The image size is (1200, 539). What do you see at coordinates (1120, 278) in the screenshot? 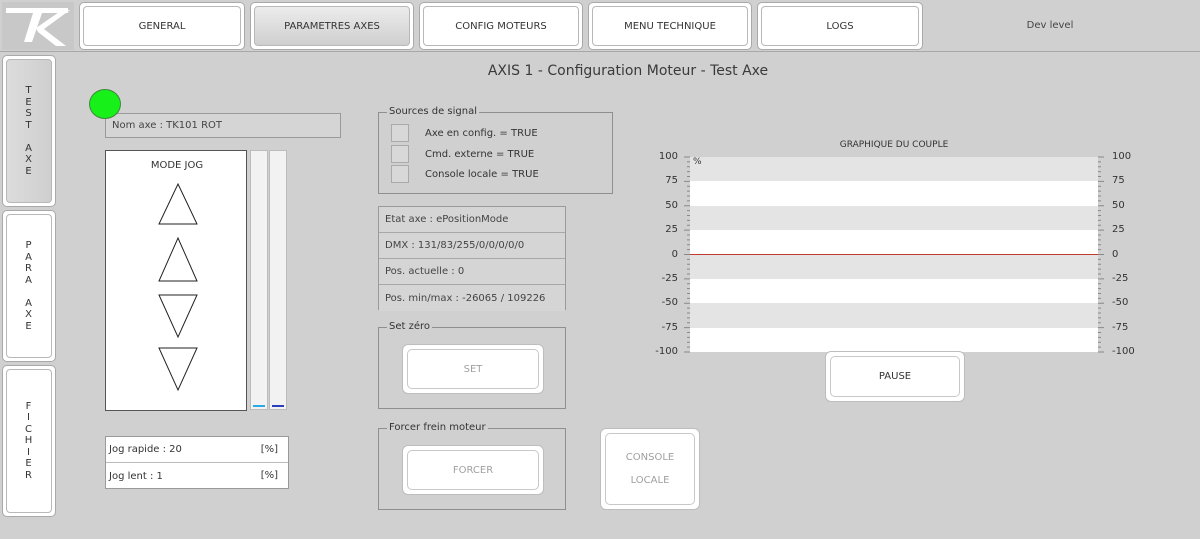
I see `y-tick-label-right: -25` at bounding box center [1120, 278].